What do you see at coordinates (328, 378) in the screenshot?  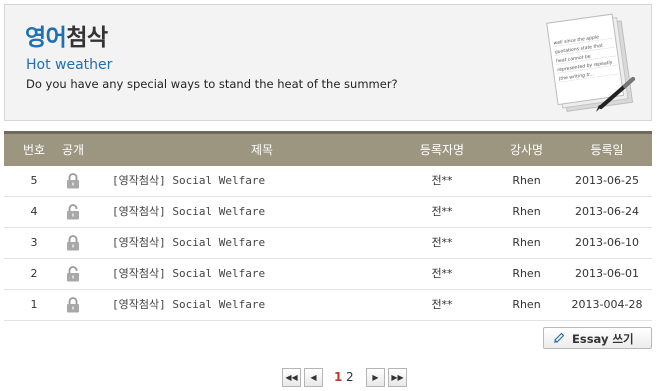 I see `pagination: ◀◀ ◀ 1 2 ▶ ▶▶` at bounding box center [328, 378].